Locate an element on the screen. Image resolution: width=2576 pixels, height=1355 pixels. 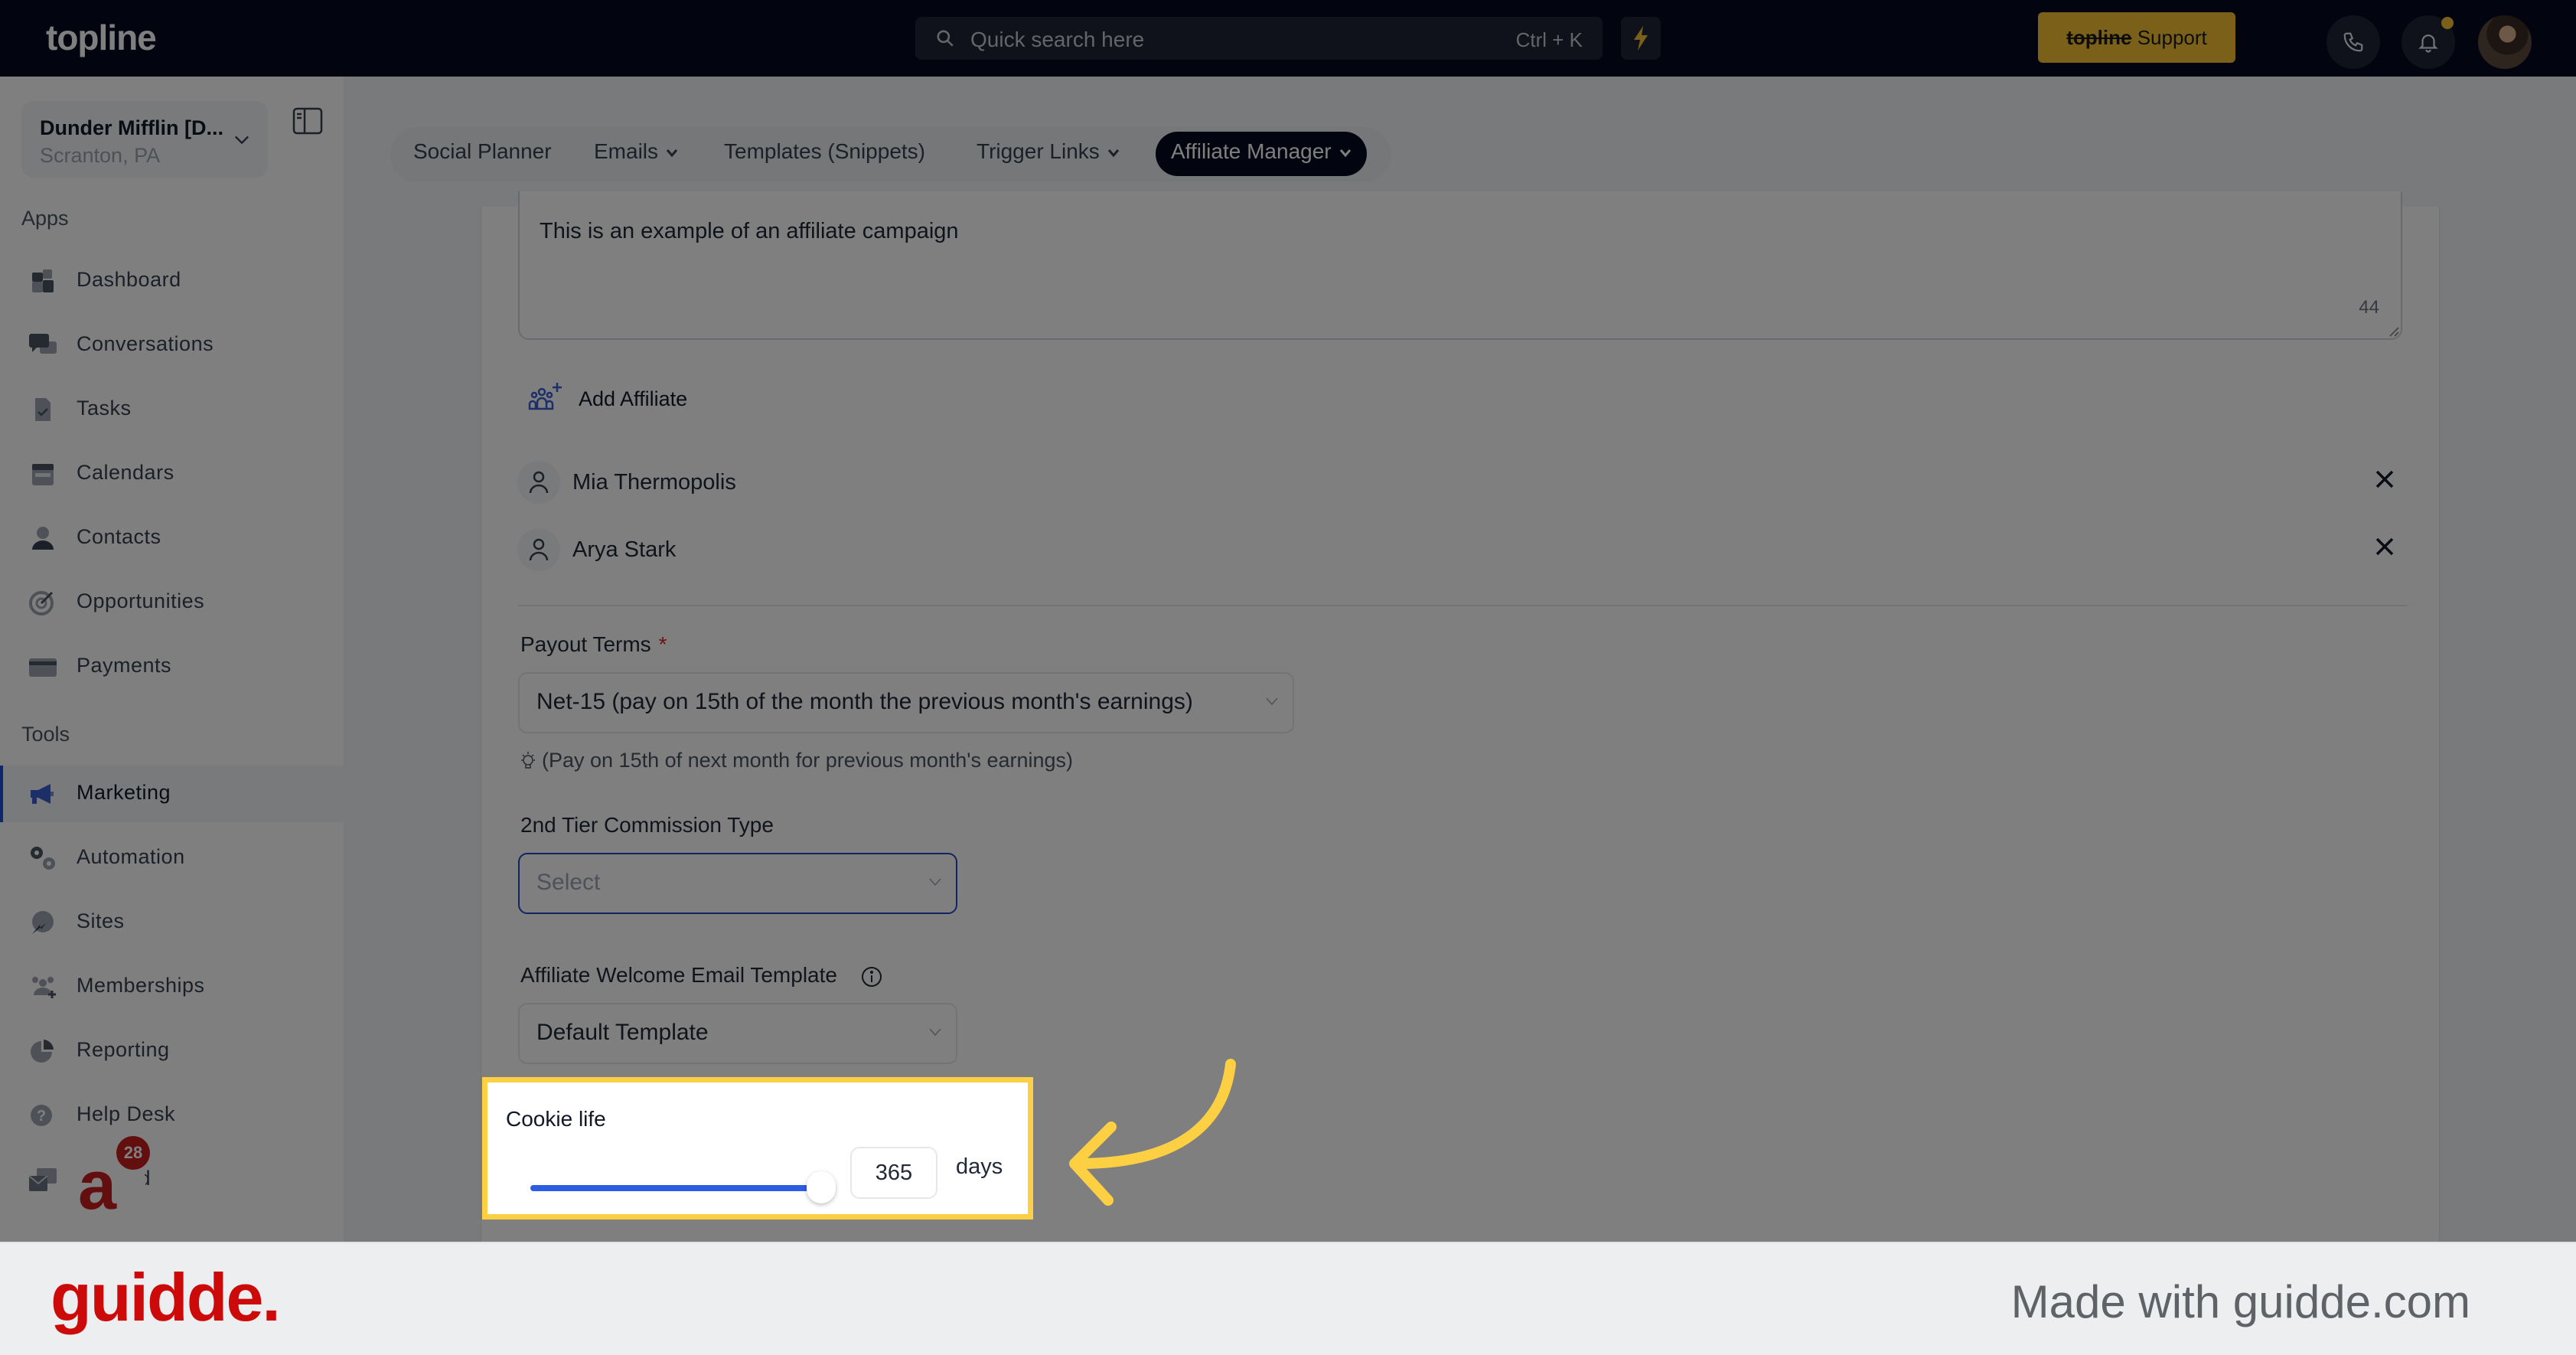
sidebar-item-marketing: Marketing is located at coordinates (172, 794).